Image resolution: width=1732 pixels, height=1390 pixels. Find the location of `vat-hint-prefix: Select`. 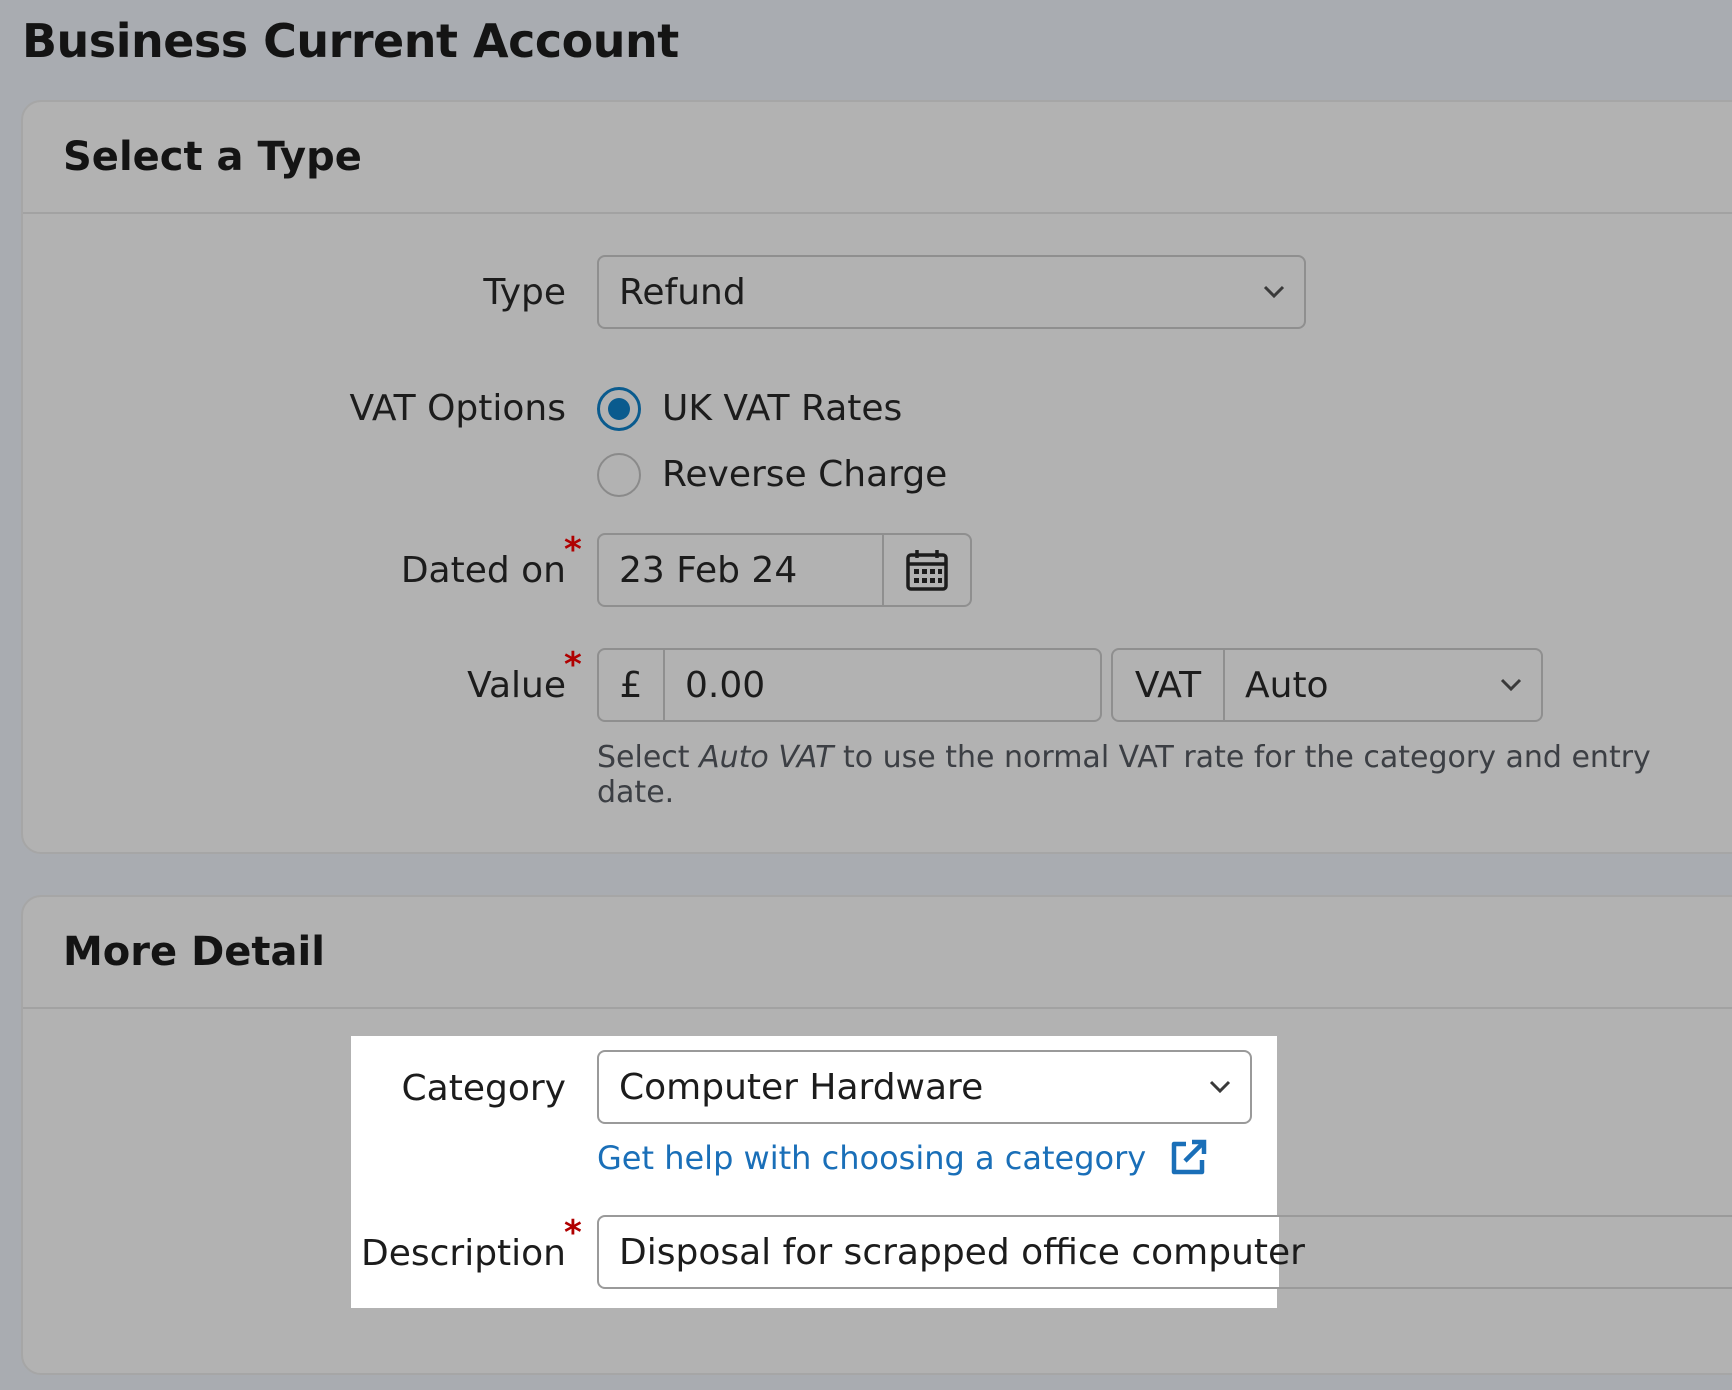

vat-hint-prefix: Select is located at coordinates (648, 757).